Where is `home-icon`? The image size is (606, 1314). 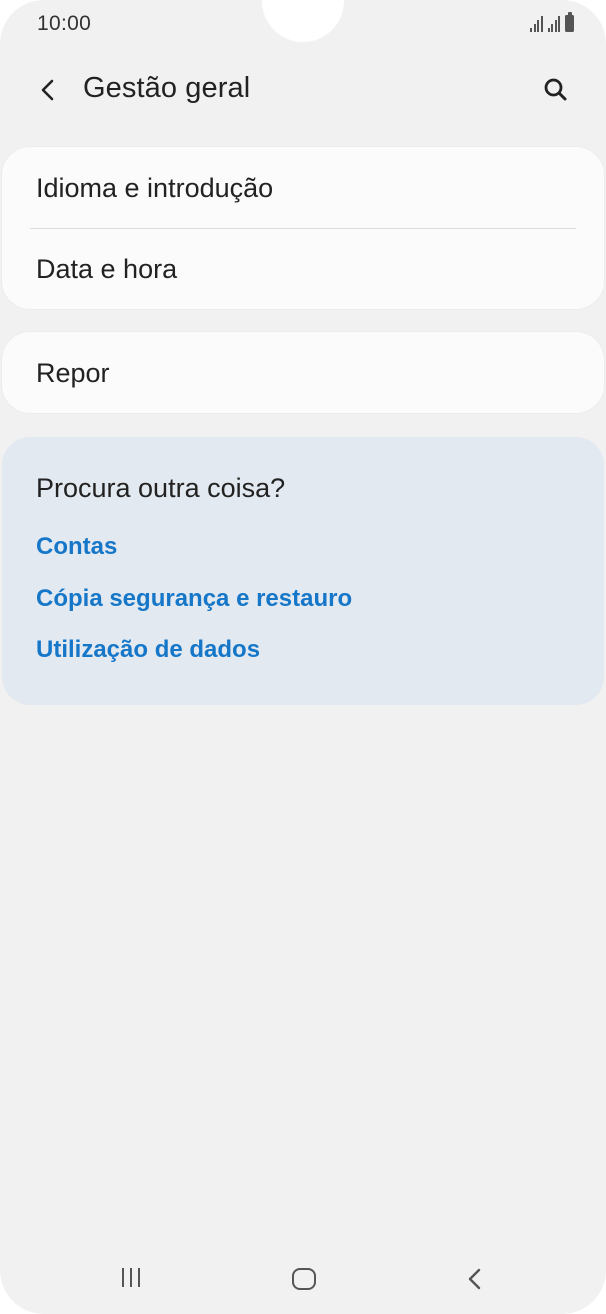
home-icon is located at coordinates (304, 1279).